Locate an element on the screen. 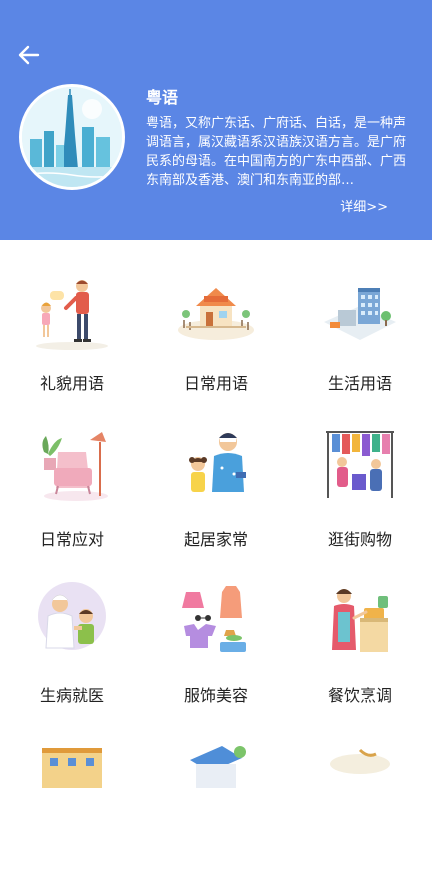 This screenshot has width=432, height=886. category-label: 餐饮烹调 is located at coordinates (359, 695).